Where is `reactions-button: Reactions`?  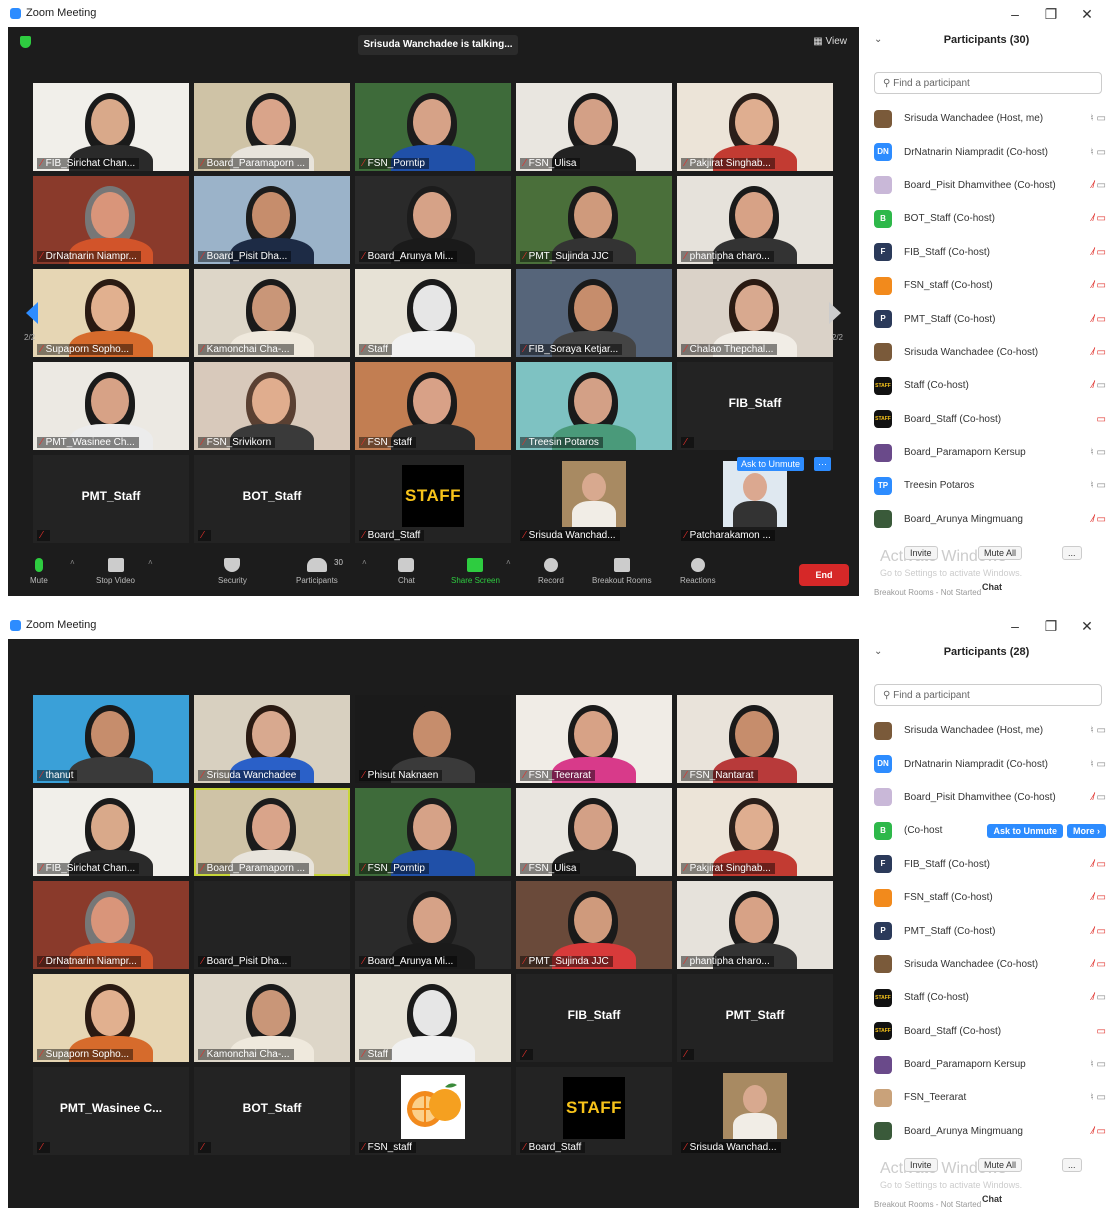
reactions-button: Reactions is located at coordinates (698, 571).